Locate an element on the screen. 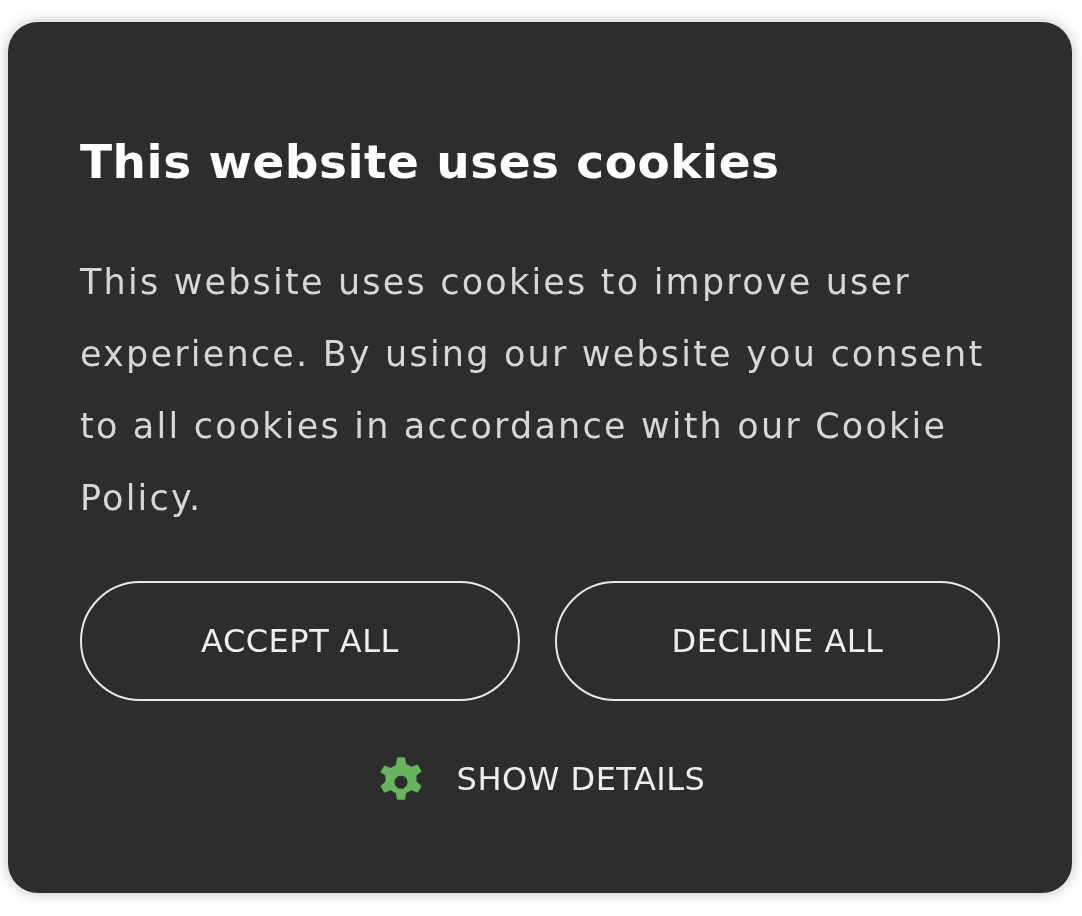  decline-all-button: DECLINE ALL is located at coordinates (777, 641).